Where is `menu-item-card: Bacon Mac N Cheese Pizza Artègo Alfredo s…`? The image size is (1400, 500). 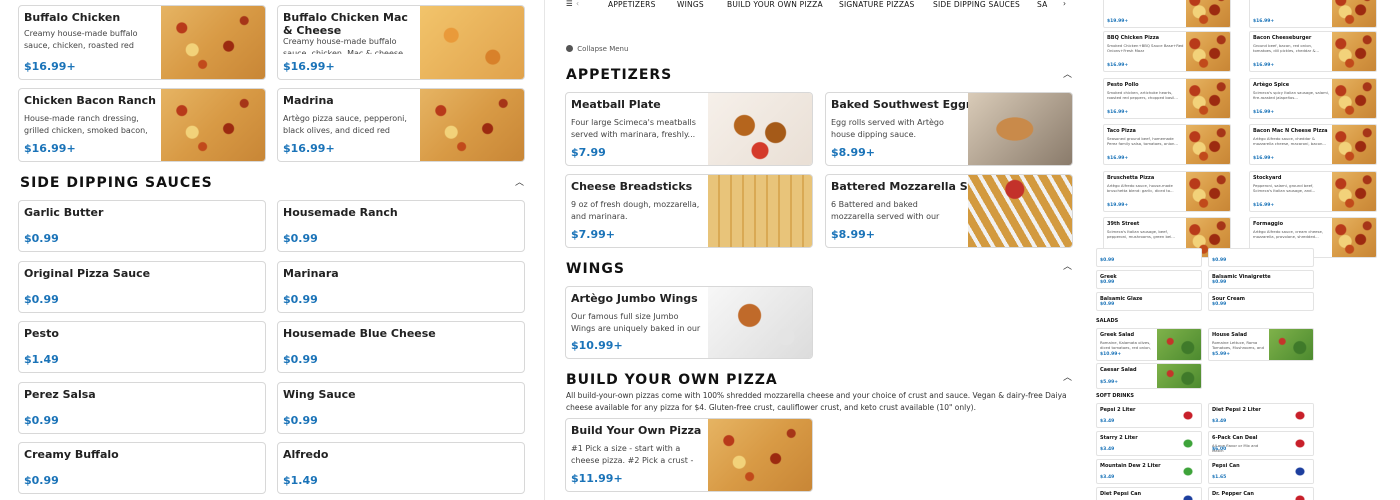
menu-item-card: Bacon Mac N Cheese Pizza Artègo Alfredo s… is located at coordinates (1313, 144).